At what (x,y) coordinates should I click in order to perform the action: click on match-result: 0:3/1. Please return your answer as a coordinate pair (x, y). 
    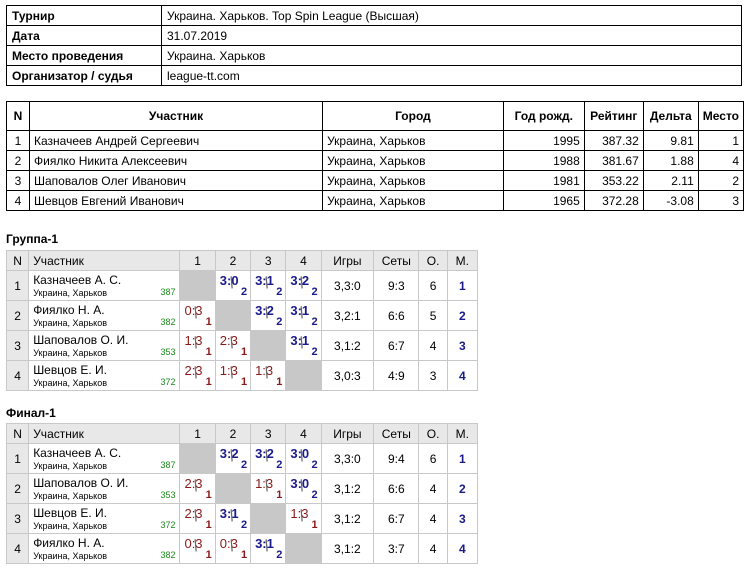
    Looking at the image, I should click on (197, 315).